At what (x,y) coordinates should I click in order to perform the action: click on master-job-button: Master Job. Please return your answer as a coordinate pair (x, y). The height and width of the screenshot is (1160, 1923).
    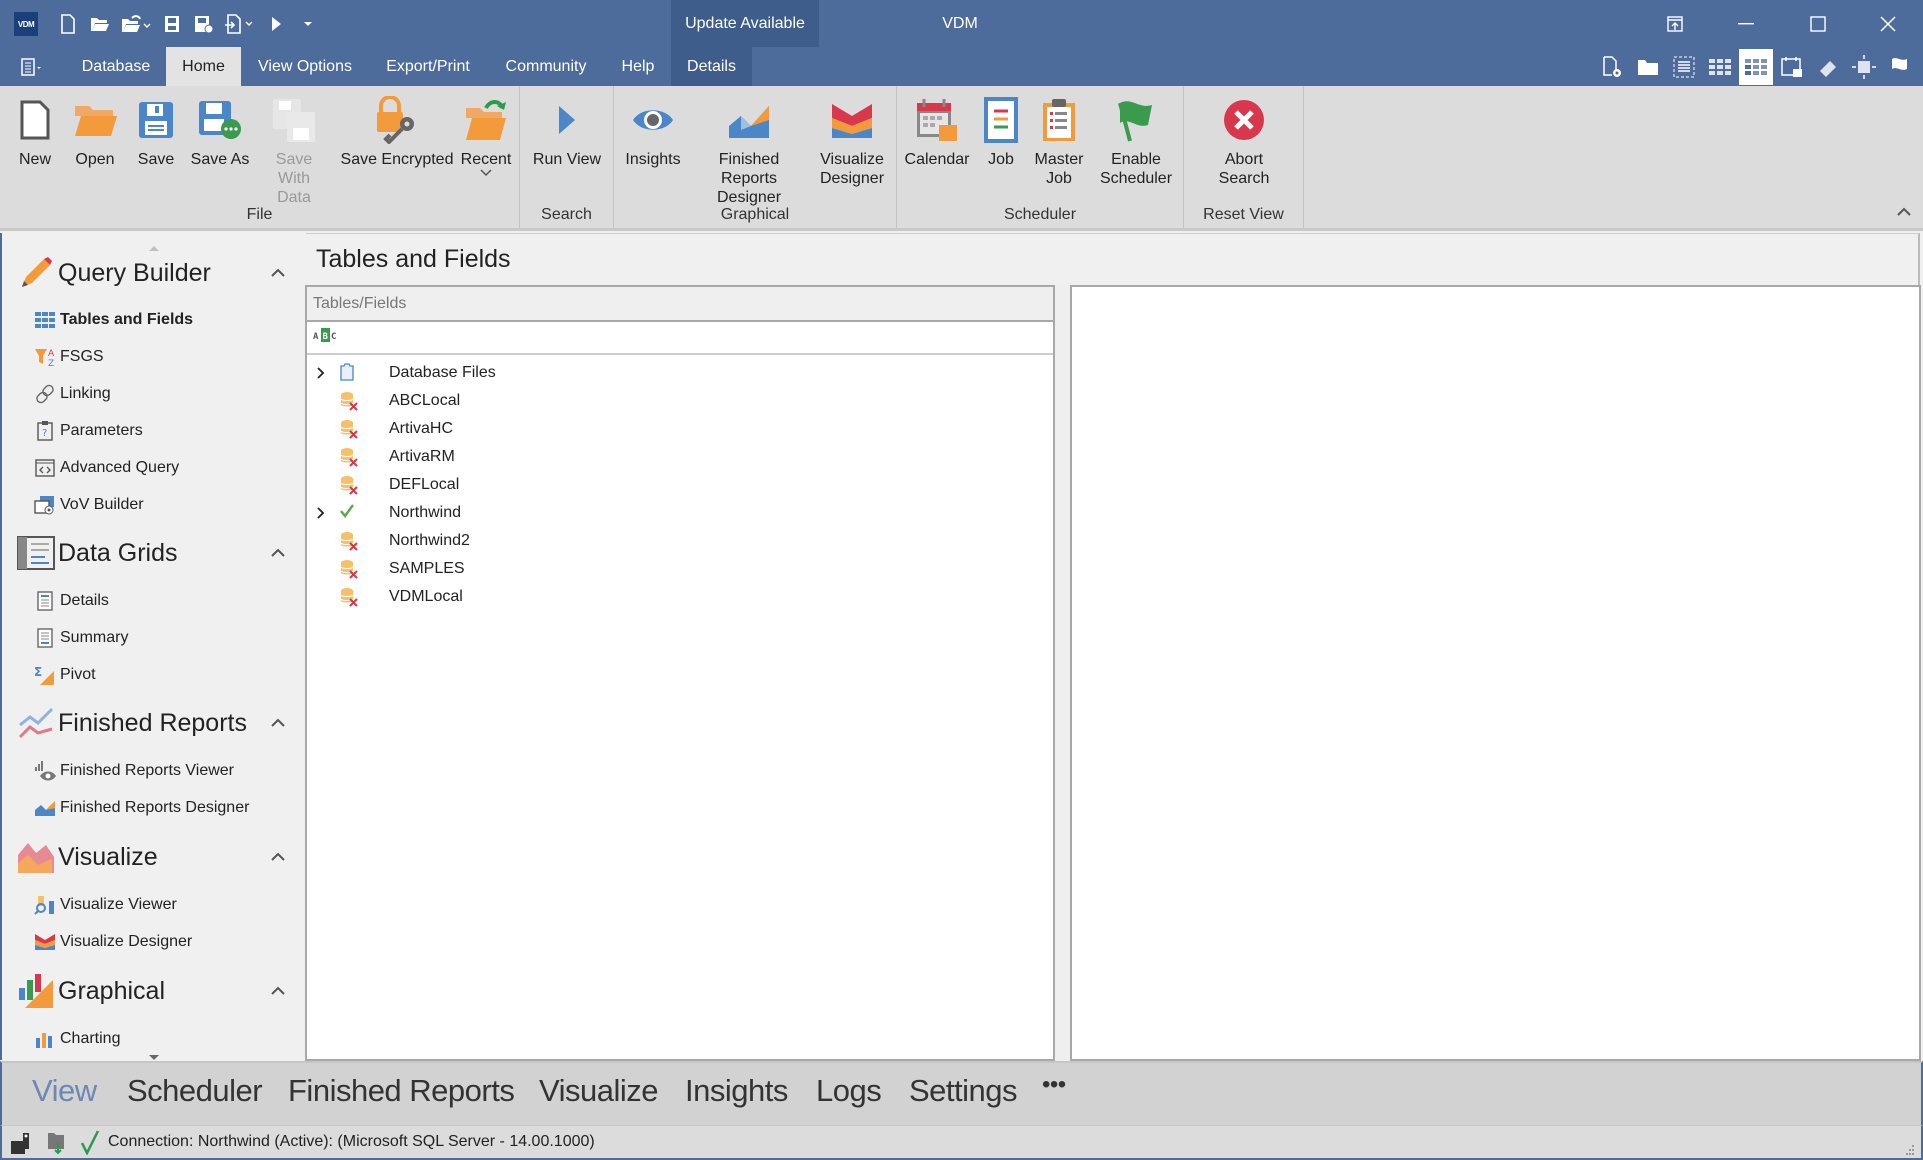
    Looking at the image, I should click on (1059, 143).